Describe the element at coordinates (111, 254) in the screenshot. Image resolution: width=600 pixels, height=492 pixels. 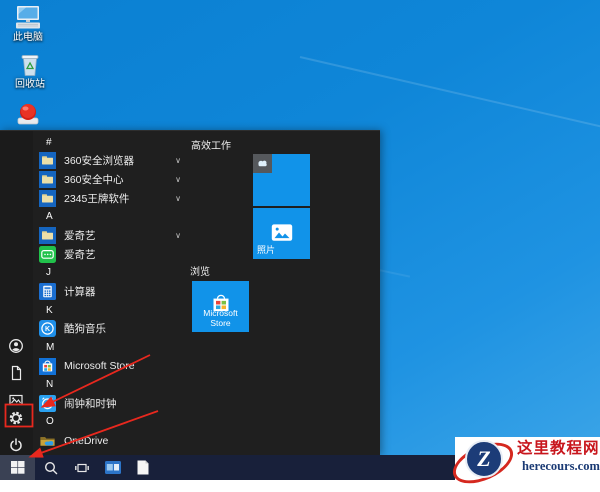
I see `app-row-iqiyi: 爱奇艺` at that location.